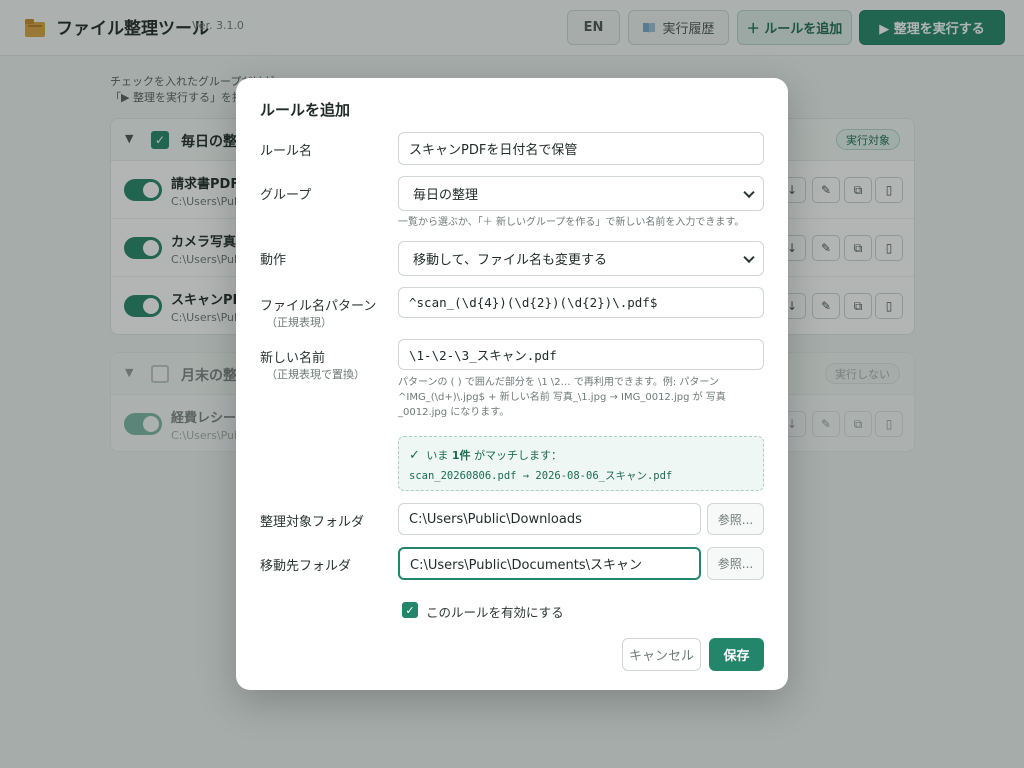  What do you see at coordinates (286, 195) in the screenshot?
I see `group-label: グループ` at bounding box center [286, 195].